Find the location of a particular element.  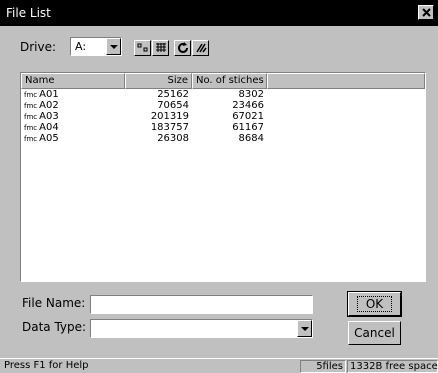

file-name-cell: fmc A01 is located at coordinates (73, 94).